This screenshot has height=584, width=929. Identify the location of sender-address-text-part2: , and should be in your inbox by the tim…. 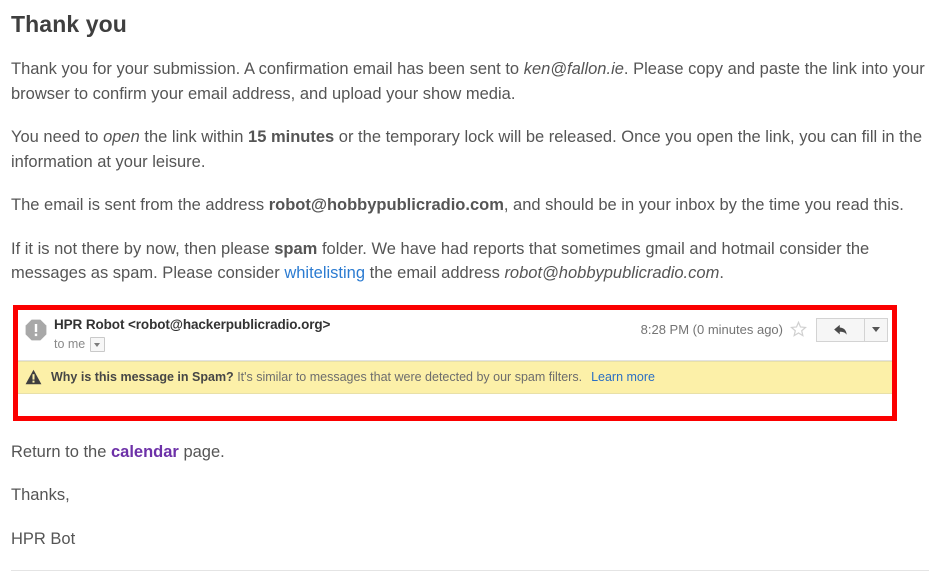
(703, 205).